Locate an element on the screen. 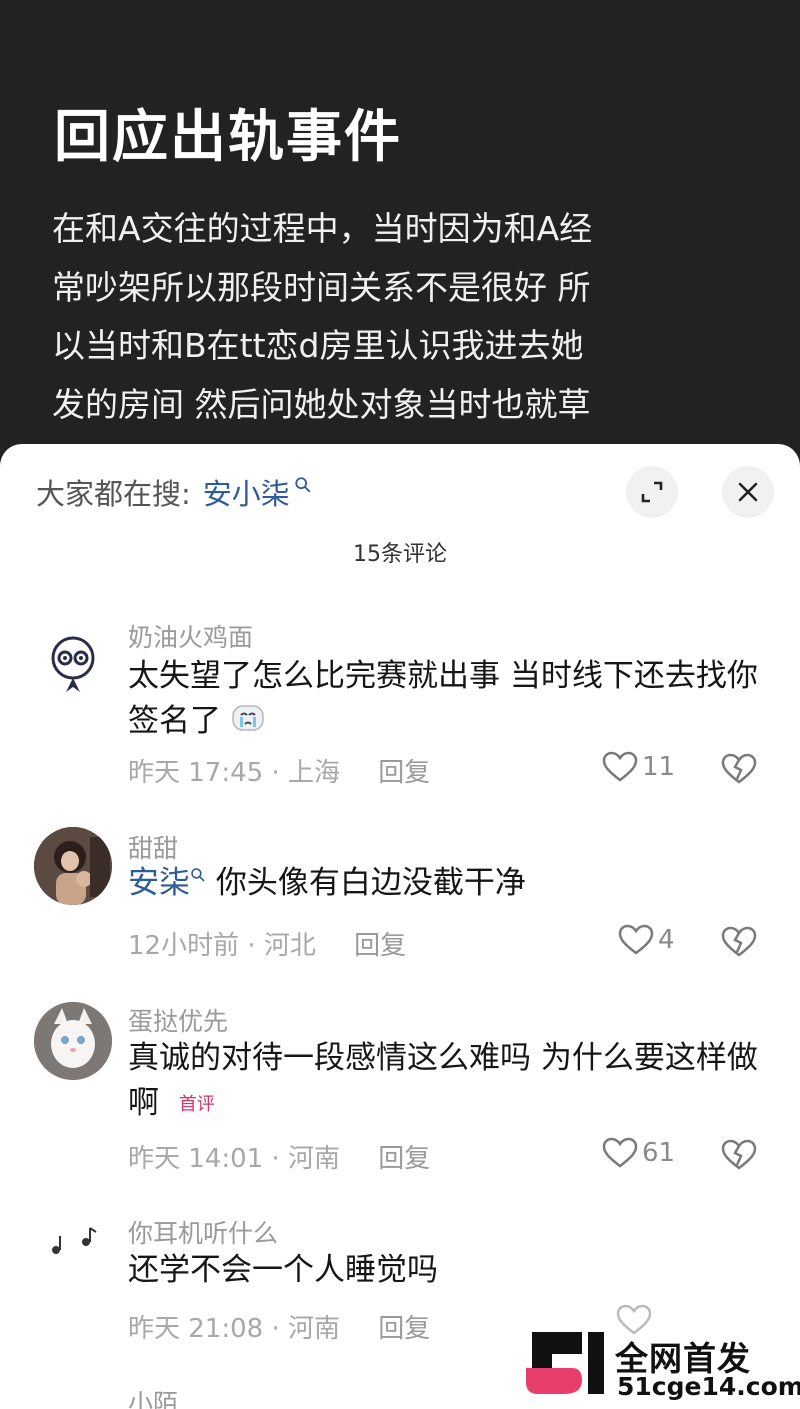 This screenshot has width=800, height=1409. comment-author: 小陌 is located at coordinates (153, 1396).